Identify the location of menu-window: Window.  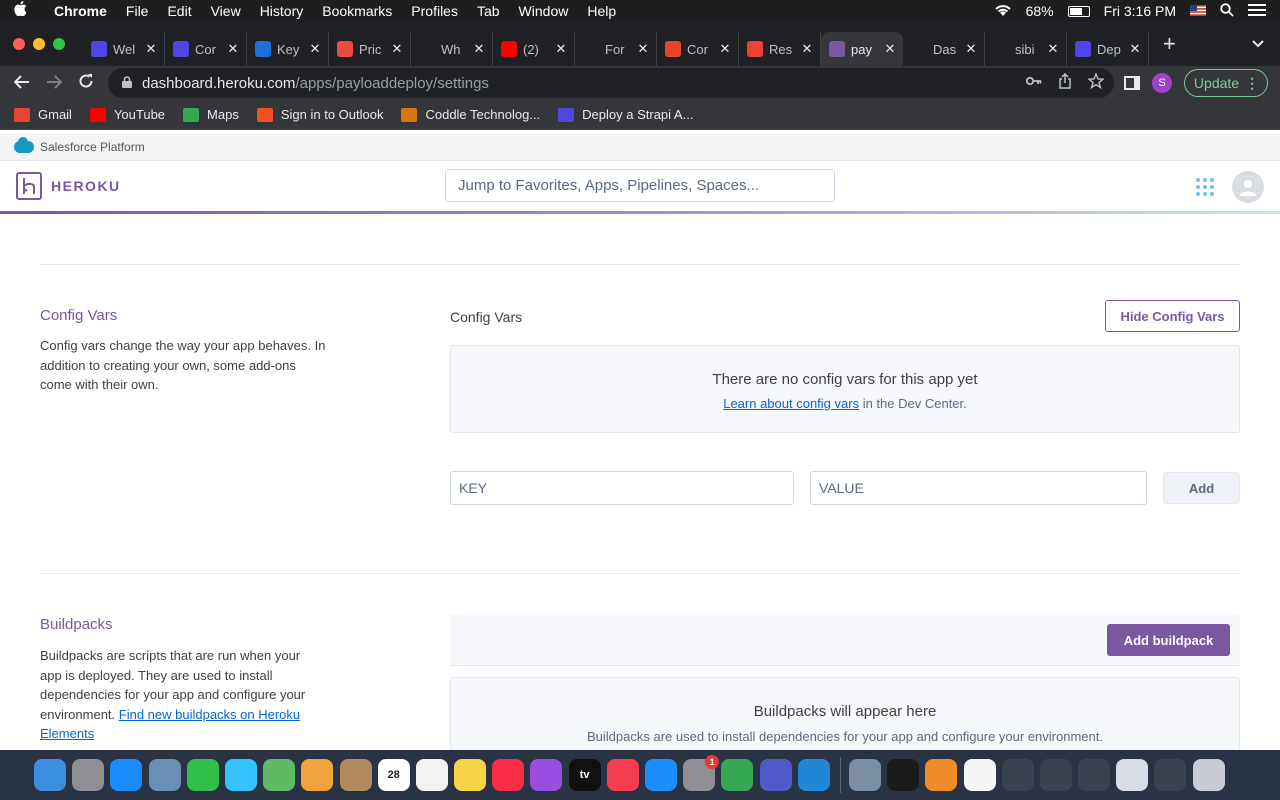
(544, 11).